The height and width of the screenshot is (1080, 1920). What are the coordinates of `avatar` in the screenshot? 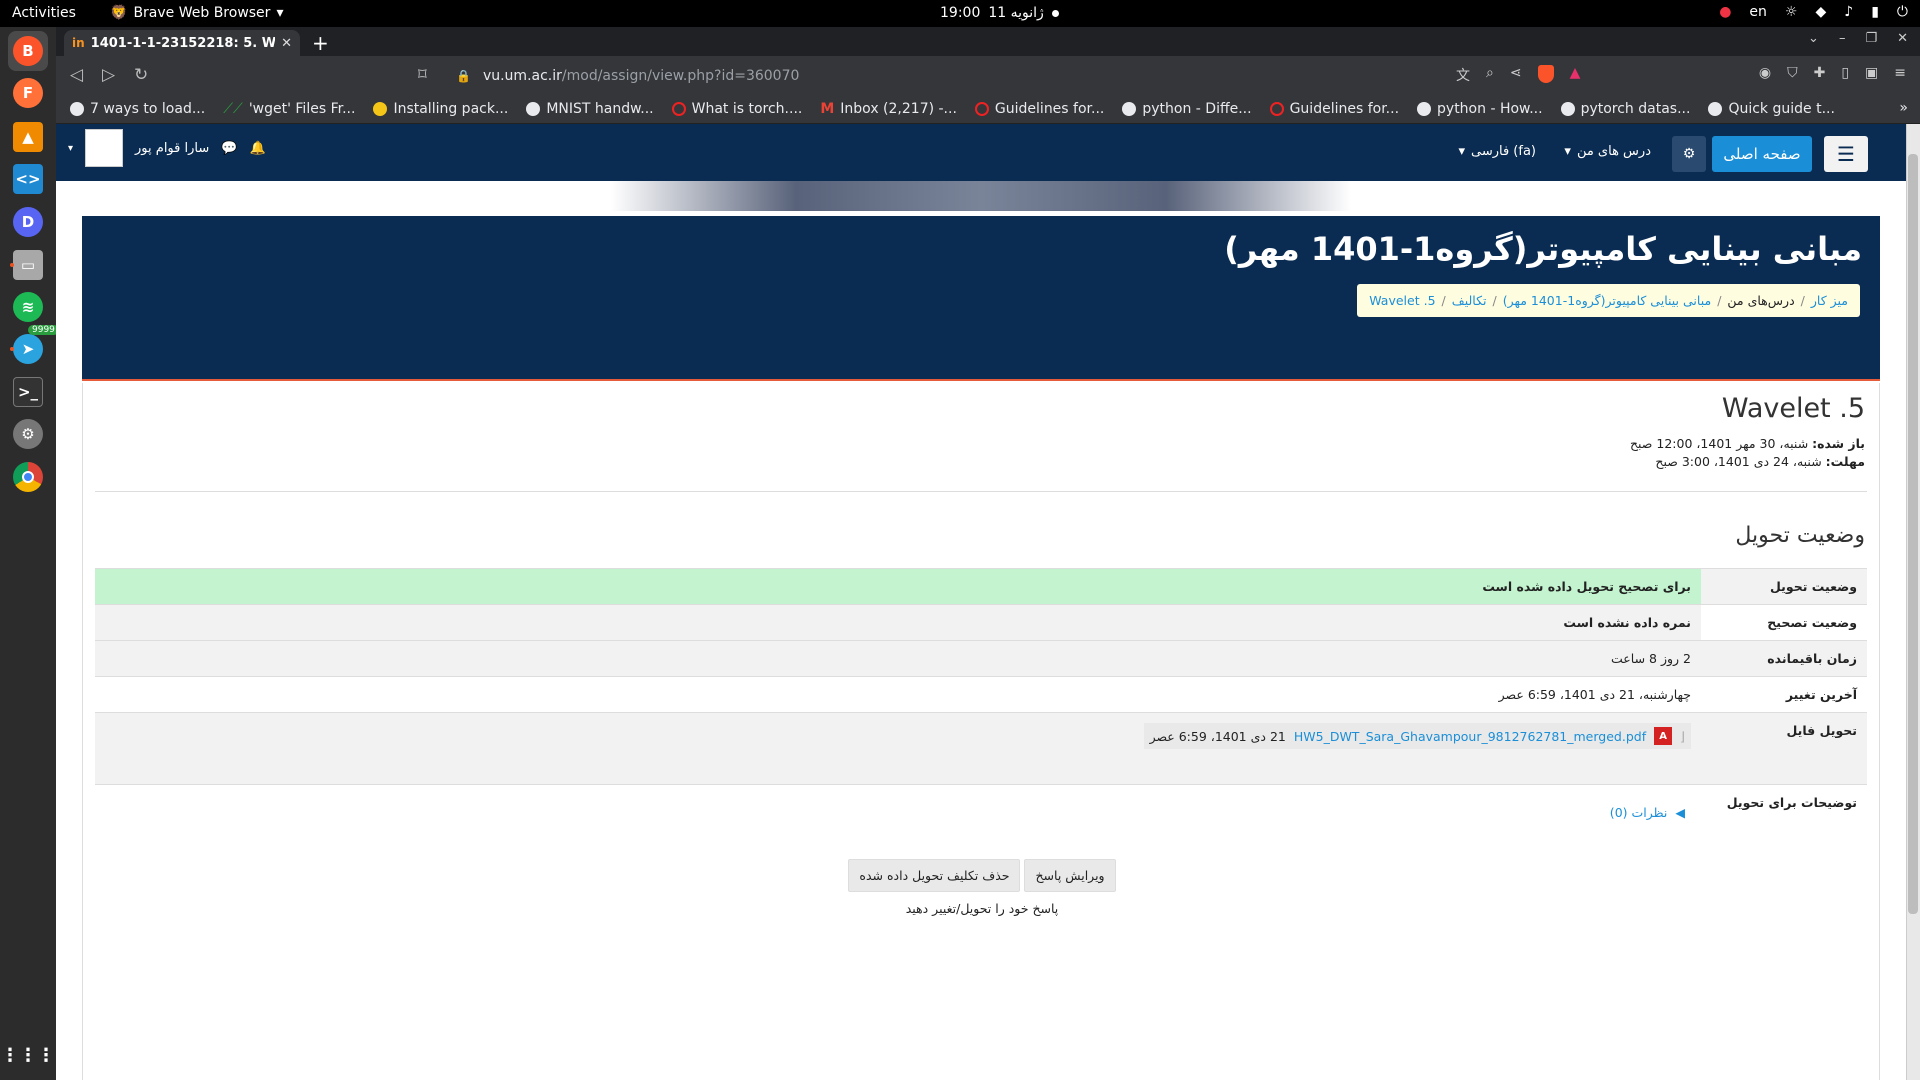 It's located at (104, 148).